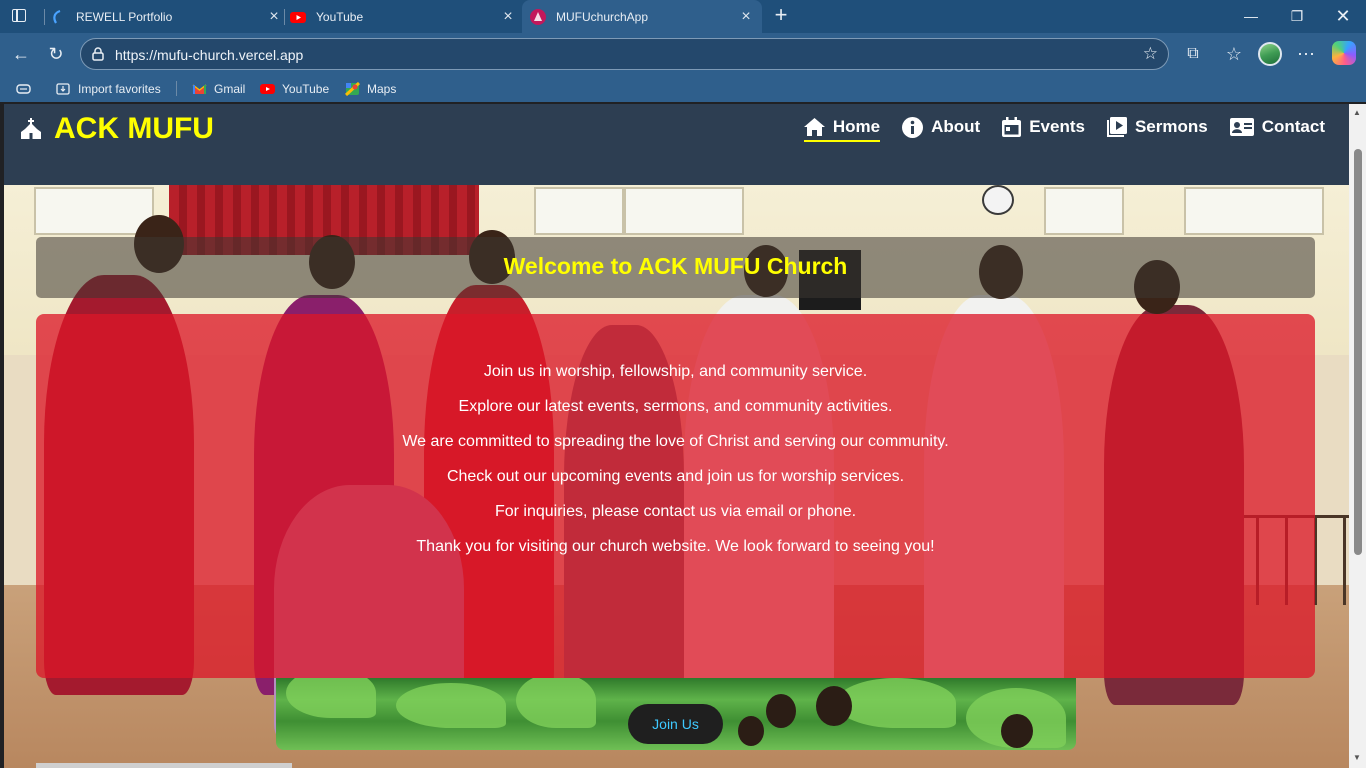  I want to click on nav-label: Events, so click(1057, 126).